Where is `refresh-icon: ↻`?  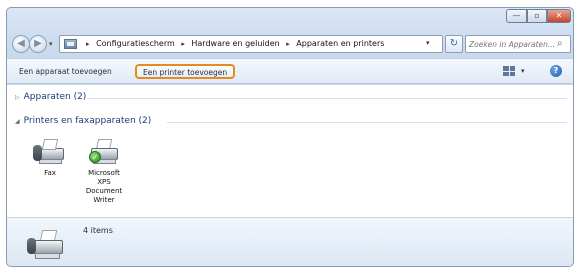
refresh-icon: ↻ is located at coordinates (454, 44).